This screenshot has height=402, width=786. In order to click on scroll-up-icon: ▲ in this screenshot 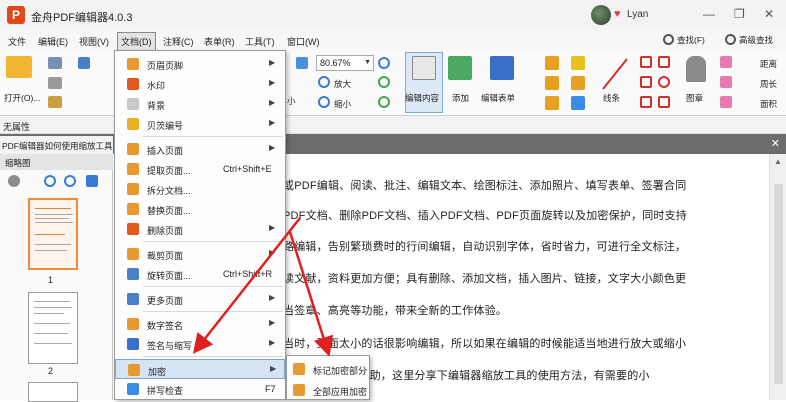, I will do `click(778, 161)`.